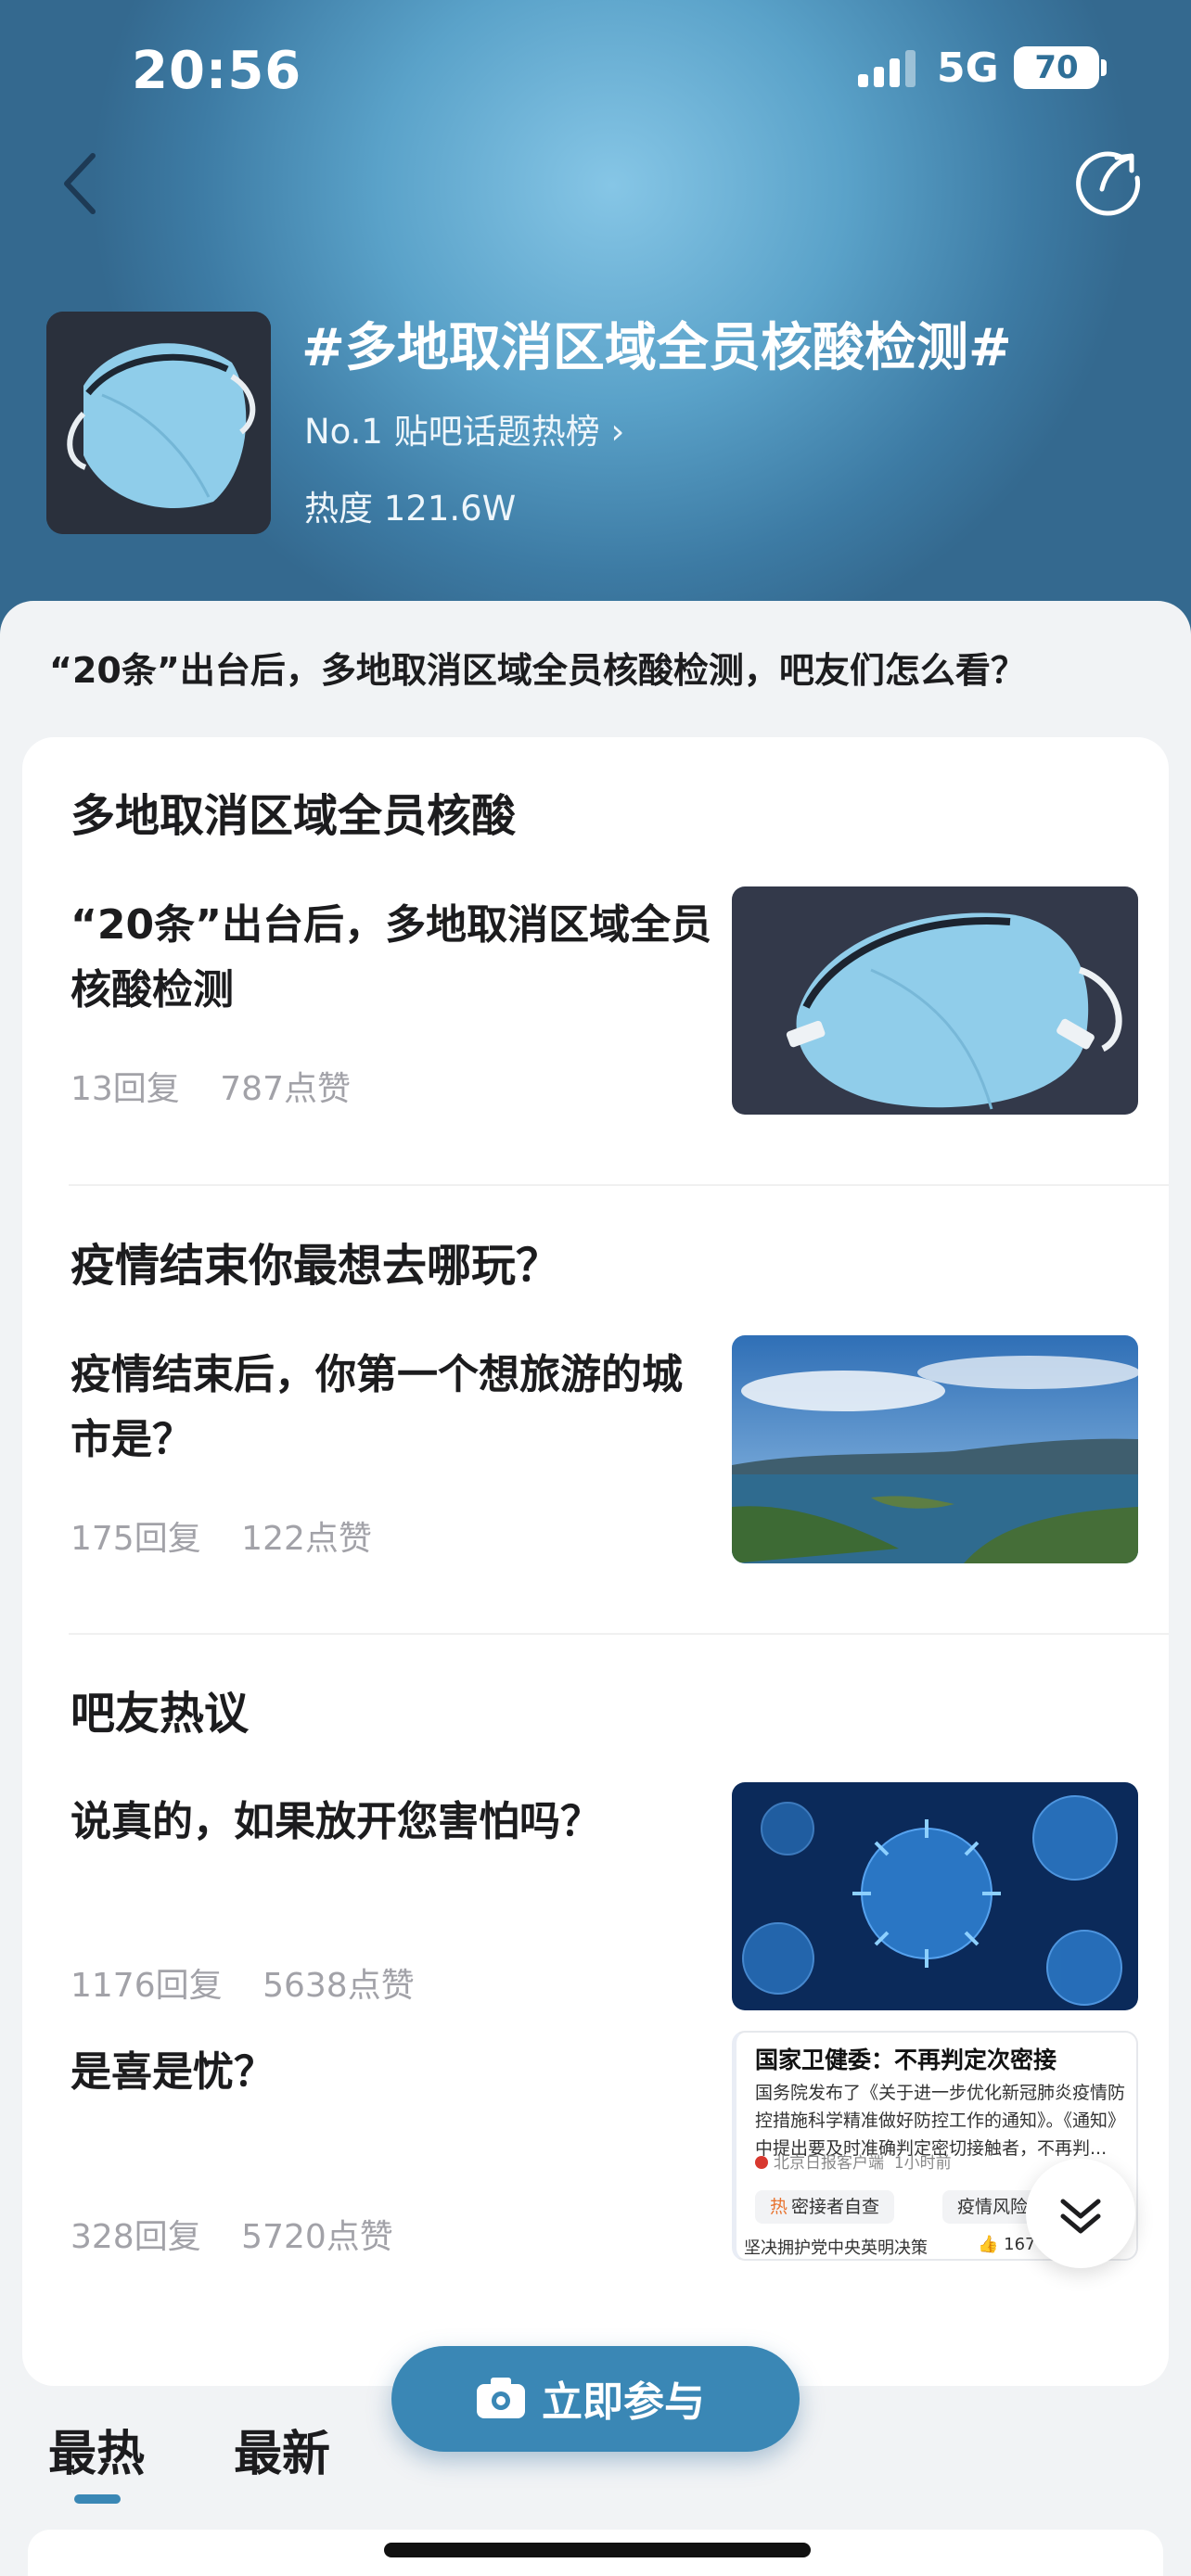 The width and height of the screenshot is (1191, 2576). Describe the element at coordinates (306, 1539) in the screenshot. I see `like-count: 122点赞` at that location.